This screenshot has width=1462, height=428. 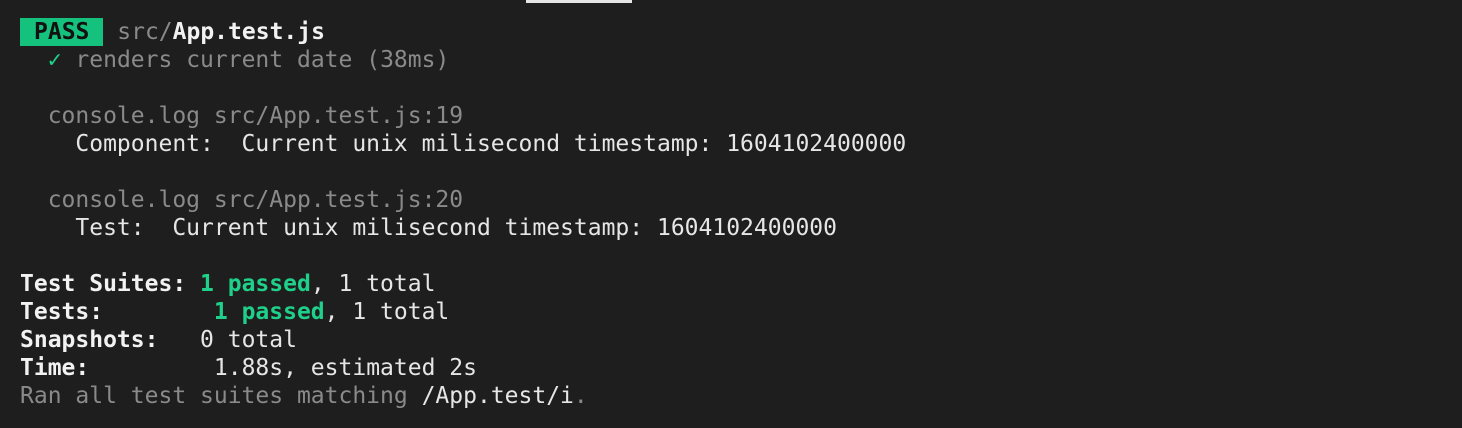 I want to click on summary-value: 0 total, so click(x=248, y=340).